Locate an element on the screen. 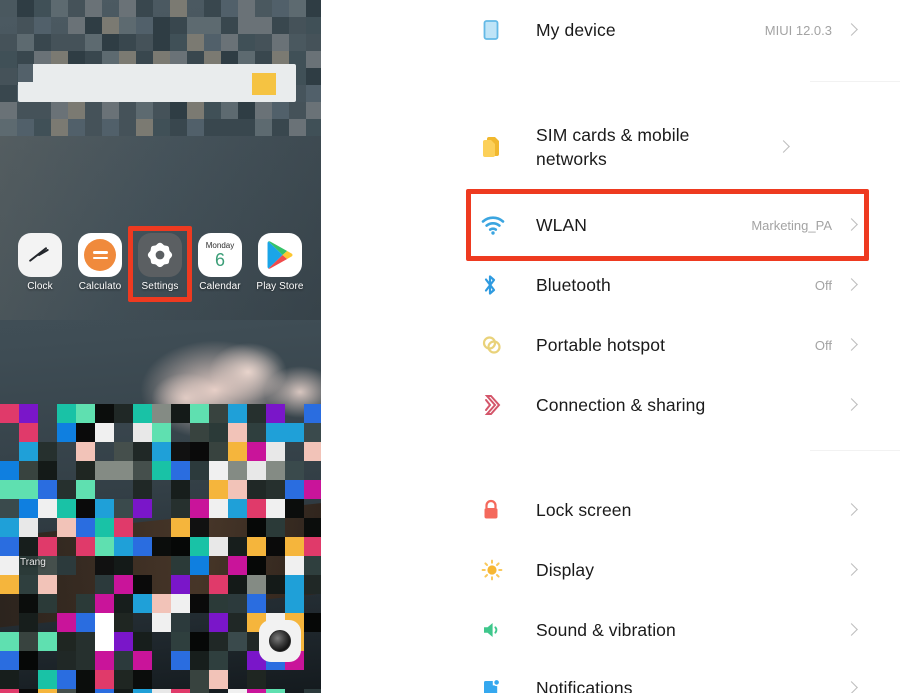 This screenshot has height=693, width=900. play-store-icon is located at coordinates (280, 255).